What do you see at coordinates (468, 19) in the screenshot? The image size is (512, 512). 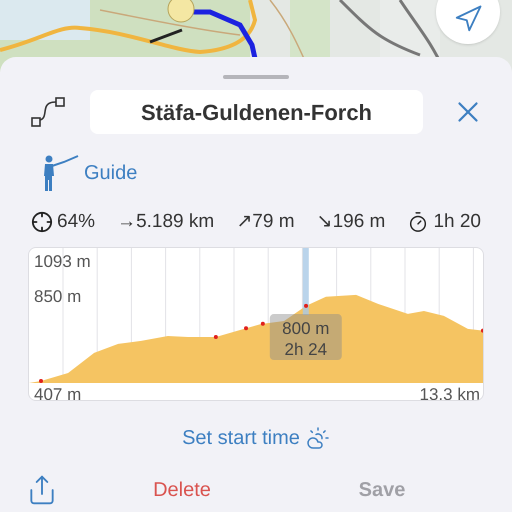 I see `navigation-icon` at bounding box center [468, 19].